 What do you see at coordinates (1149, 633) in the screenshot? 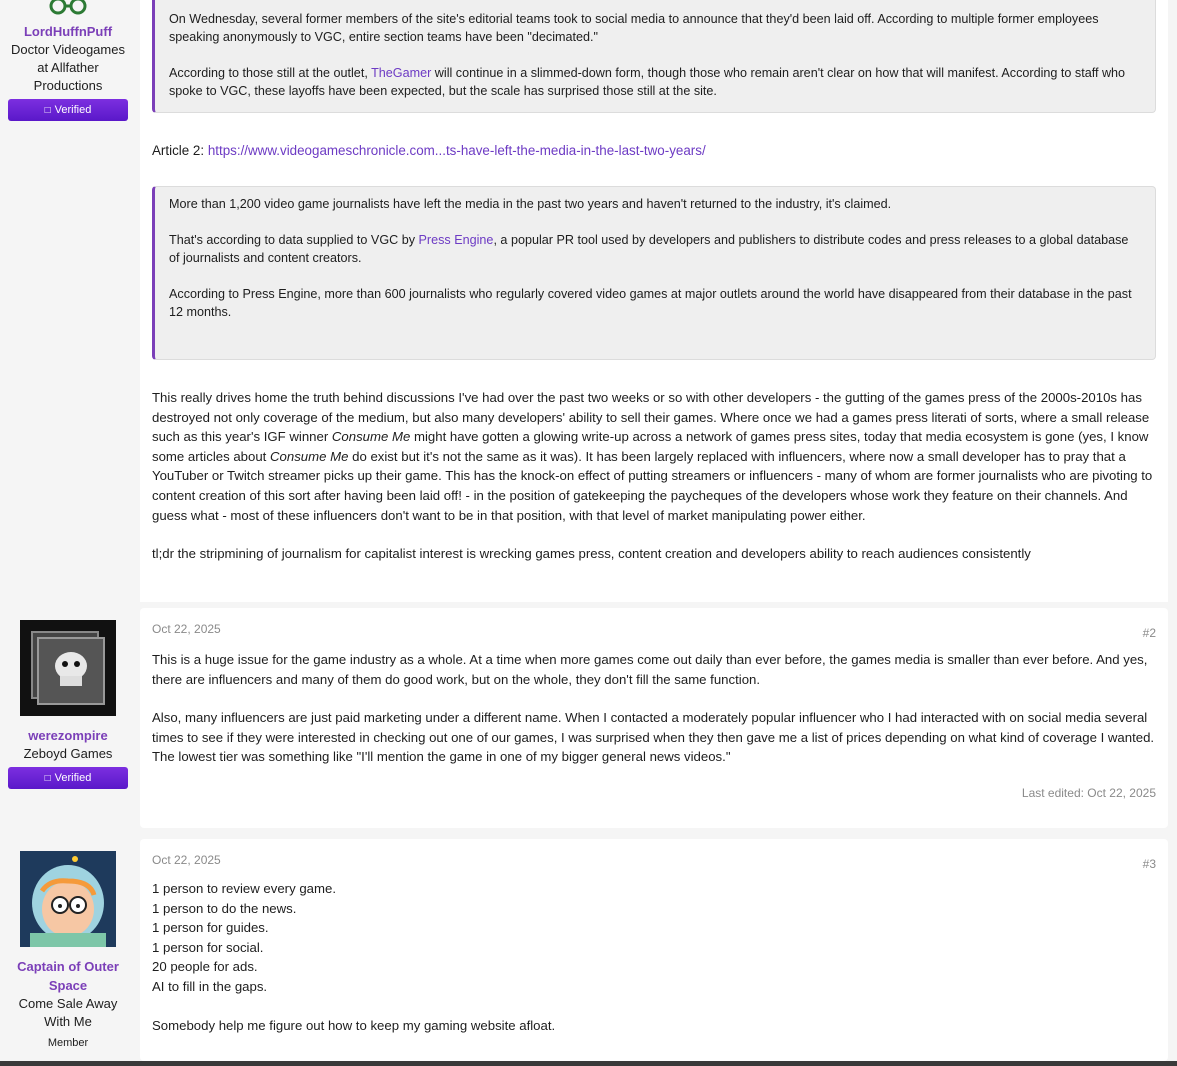
I see `post-number: #2` at bounding box center [1149, 633].